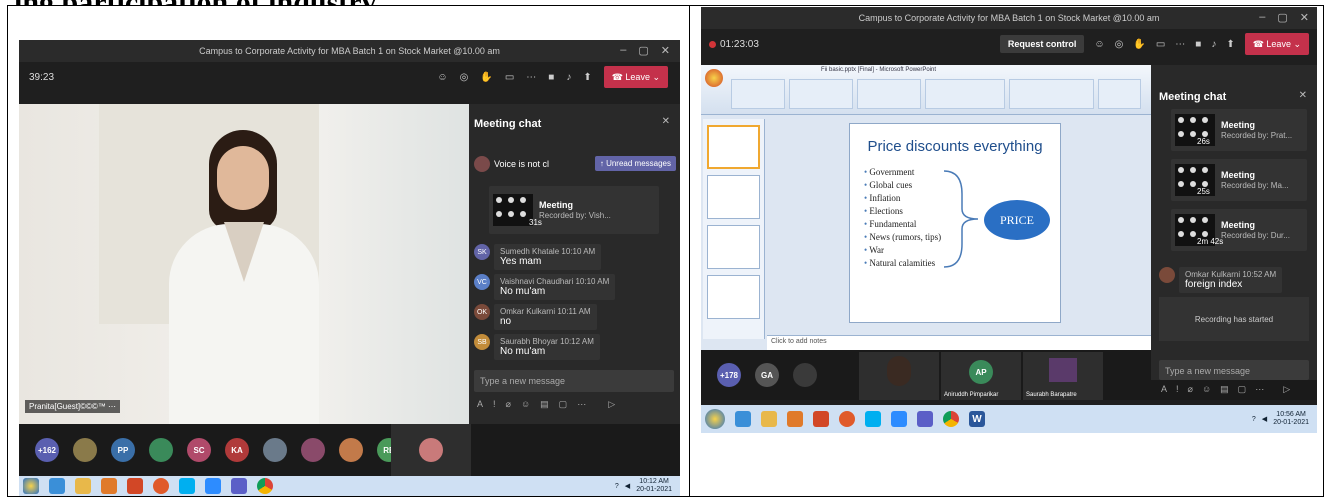  What do you see at coordinates (959, 342) in the screenshot?
I see `slide-notes: Click to add notes` at bounding box center [959, 342].